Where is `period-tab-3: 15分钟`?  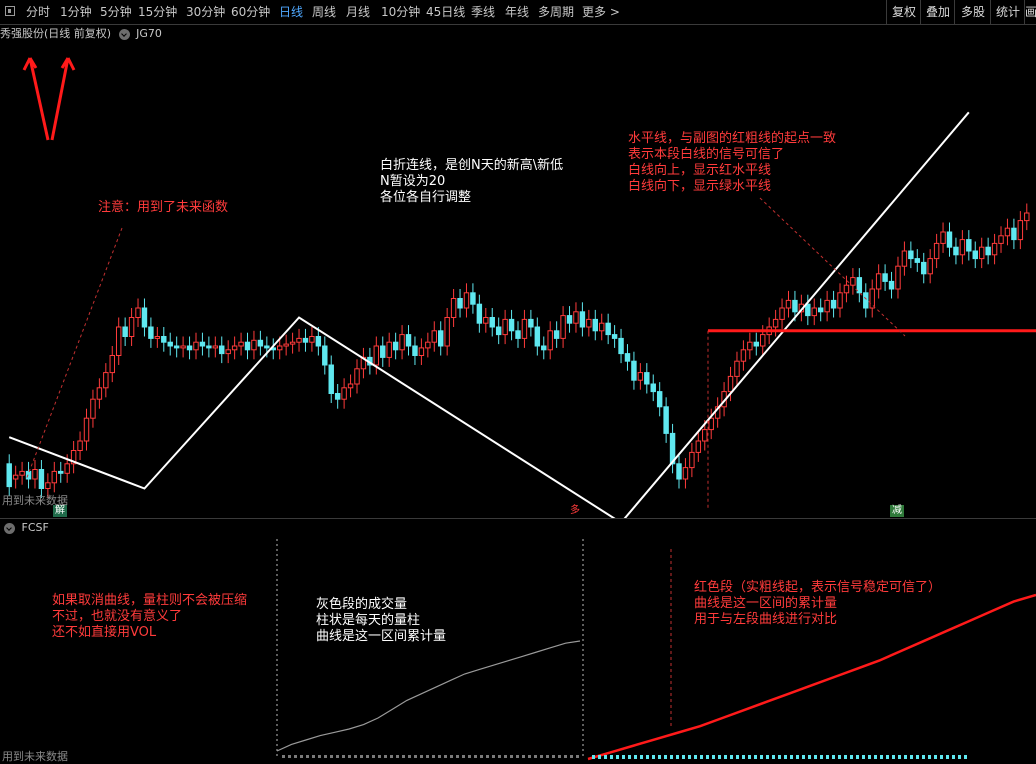 period-tab-3: 15分钟 is located at coordinates (157, 12).